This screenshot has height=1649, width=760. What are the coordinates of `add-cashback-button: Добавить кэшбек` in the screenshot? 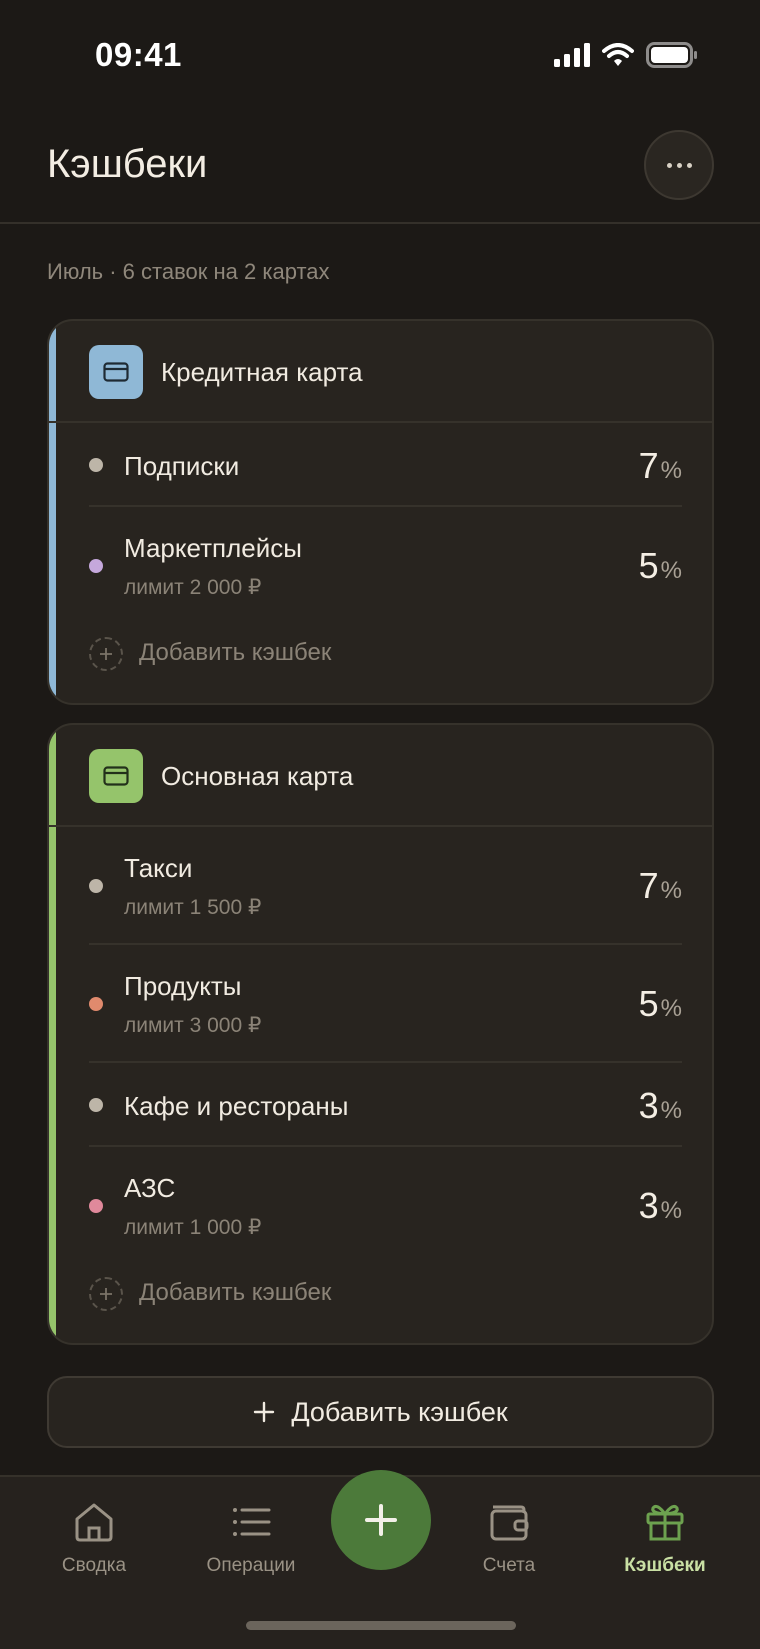 It's located at (380, 1412).